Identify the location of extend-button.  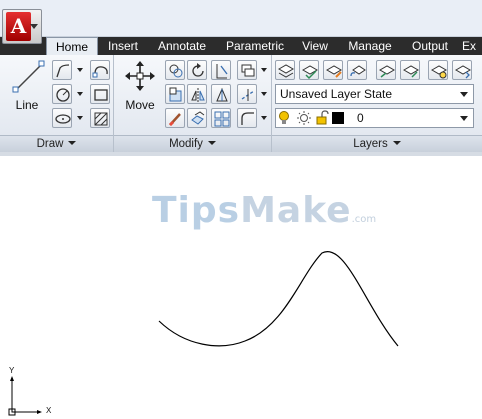
(247, 94).